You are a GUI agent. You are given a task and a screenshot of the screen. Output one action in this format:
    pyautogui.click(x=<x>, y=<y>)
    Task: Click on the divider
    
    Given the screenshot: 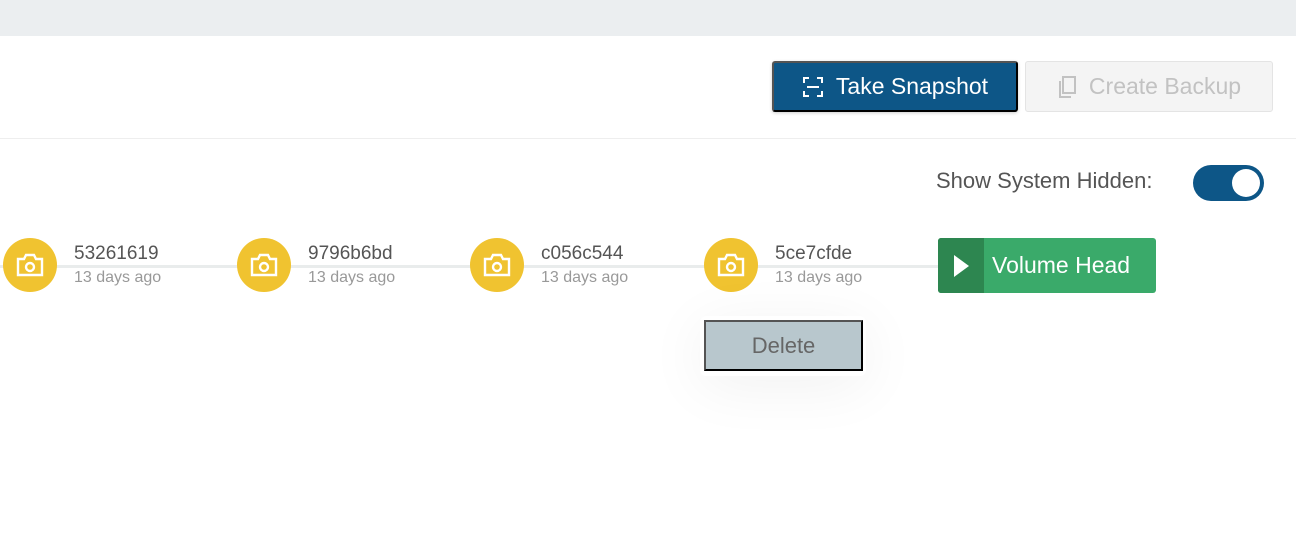 What is the action you would take?
    pyautogui.click(x=648, y=138)
    